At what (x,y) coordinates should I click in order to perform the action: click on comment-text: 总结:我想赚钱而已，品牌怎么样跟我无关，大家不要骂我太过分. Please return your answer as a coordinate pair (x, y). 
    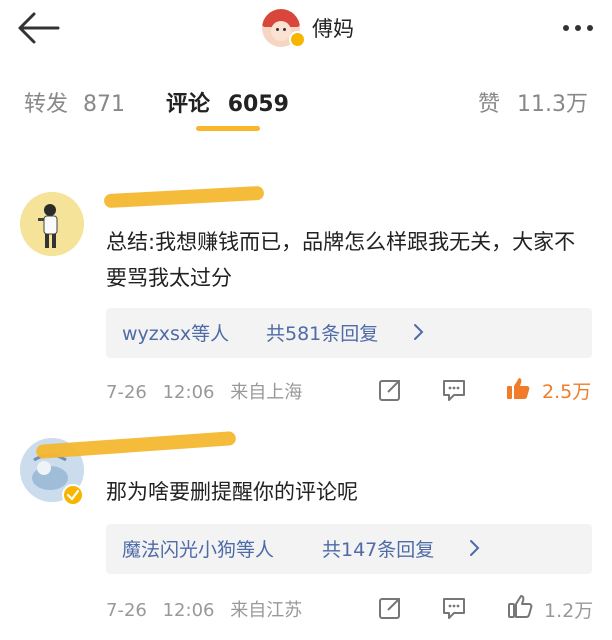
    Looking at the image, I should click on (341, 260).